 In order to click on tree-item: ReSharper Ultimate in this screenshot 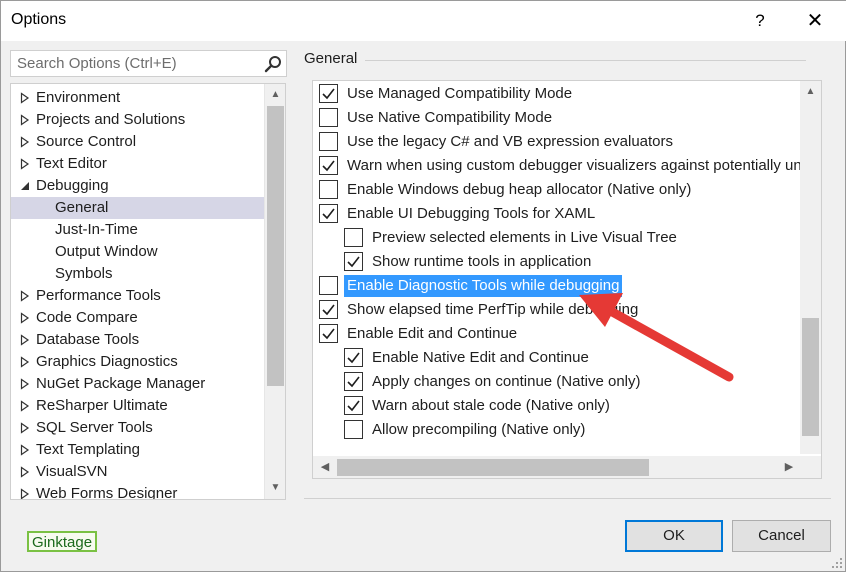, I will do `click(137, 406)`.